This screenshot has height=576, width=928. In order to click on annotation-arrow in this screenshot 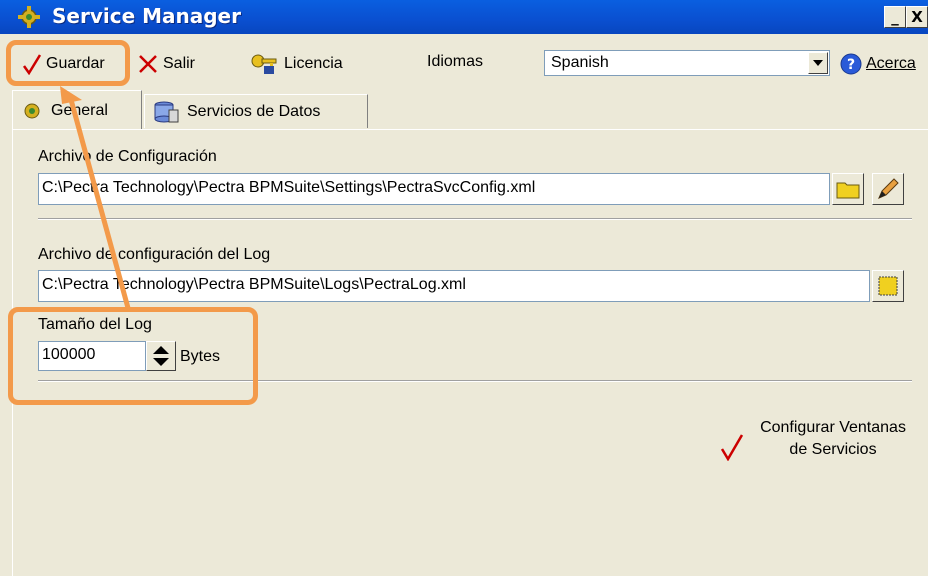, I will do `click(95, 197)`.